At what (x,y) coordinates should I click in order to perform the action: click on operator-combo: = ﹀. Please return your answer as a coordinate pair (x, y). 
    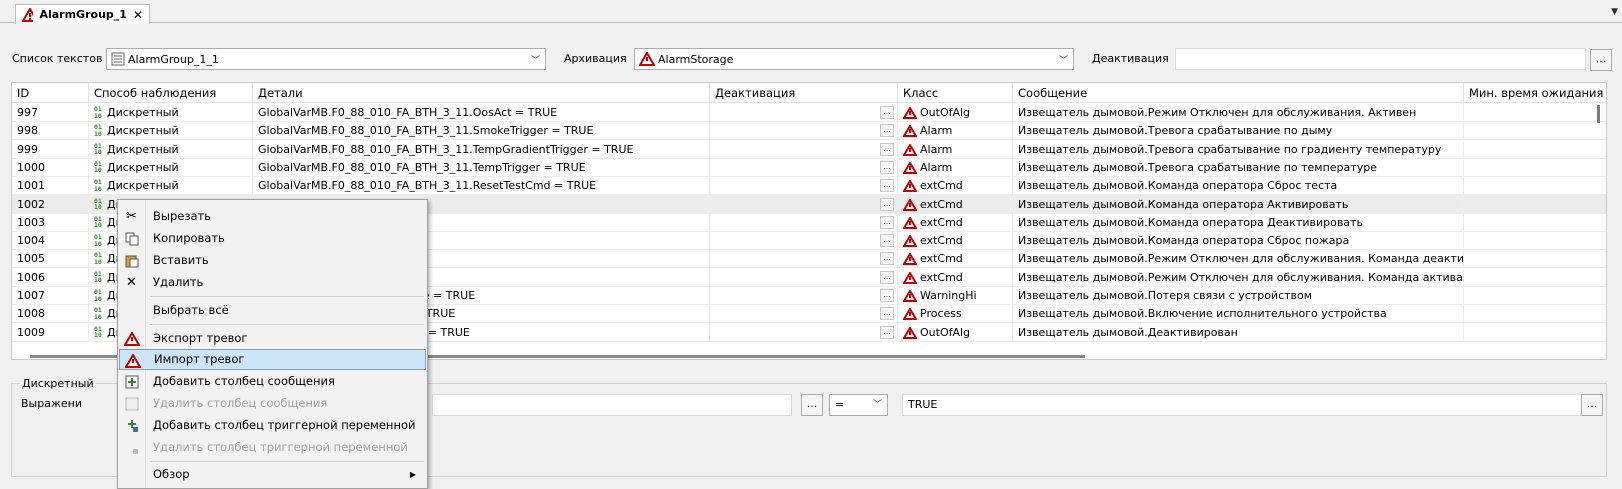
    Looking at the image, I should click on (858, 405).